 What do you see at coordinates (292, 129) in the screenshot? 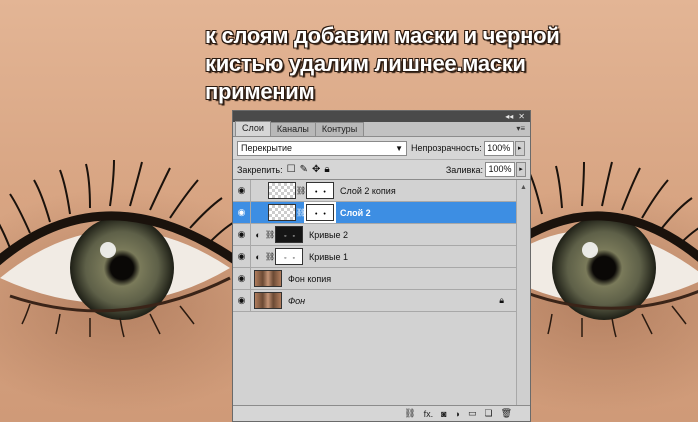
I see `tab-channels: Каналы` at bounding box center [292, 129].